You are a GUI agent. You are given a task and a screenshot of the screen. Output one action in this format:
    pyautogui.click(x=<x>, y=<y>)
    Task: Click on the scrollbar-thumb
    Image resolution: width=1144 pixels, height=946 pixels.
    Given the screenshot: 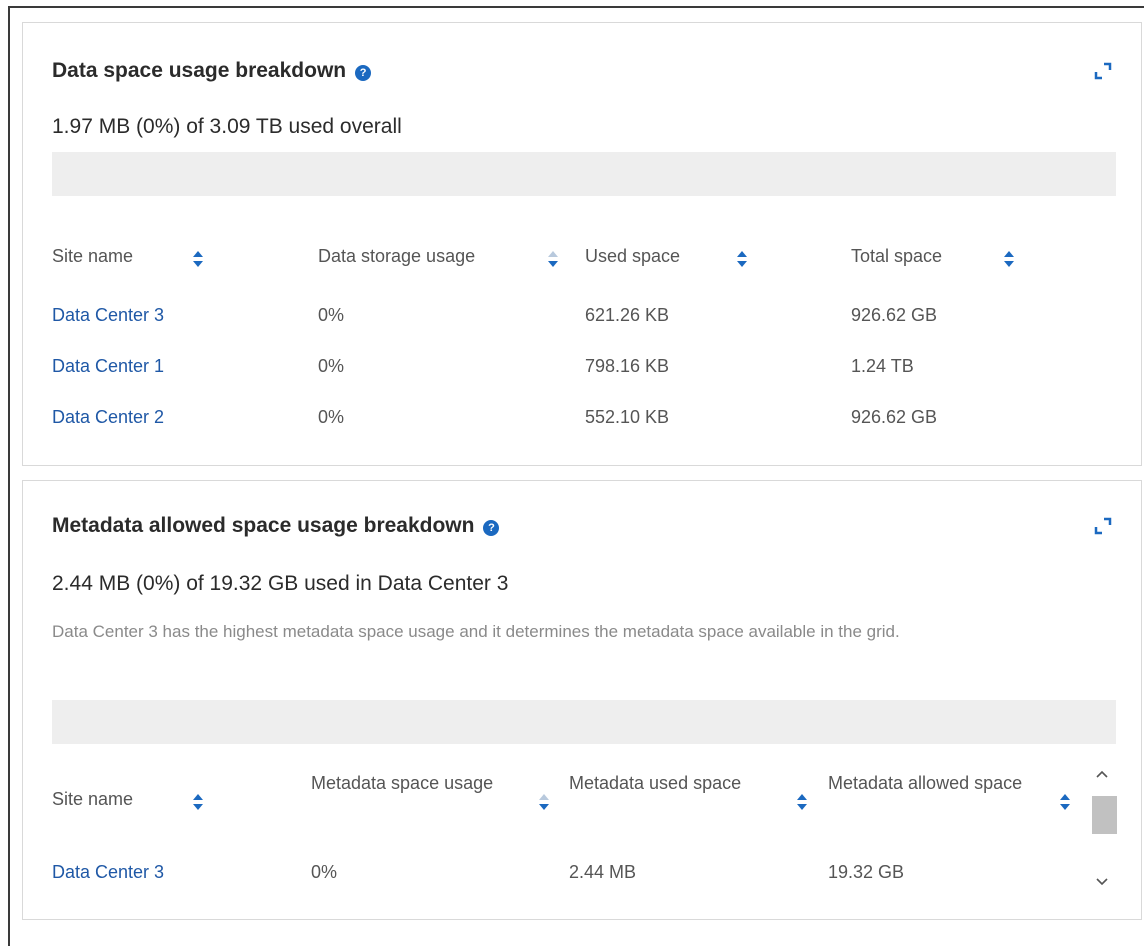 What is the action you would take?
    pyautogui.click(x=1104, y=815)
    